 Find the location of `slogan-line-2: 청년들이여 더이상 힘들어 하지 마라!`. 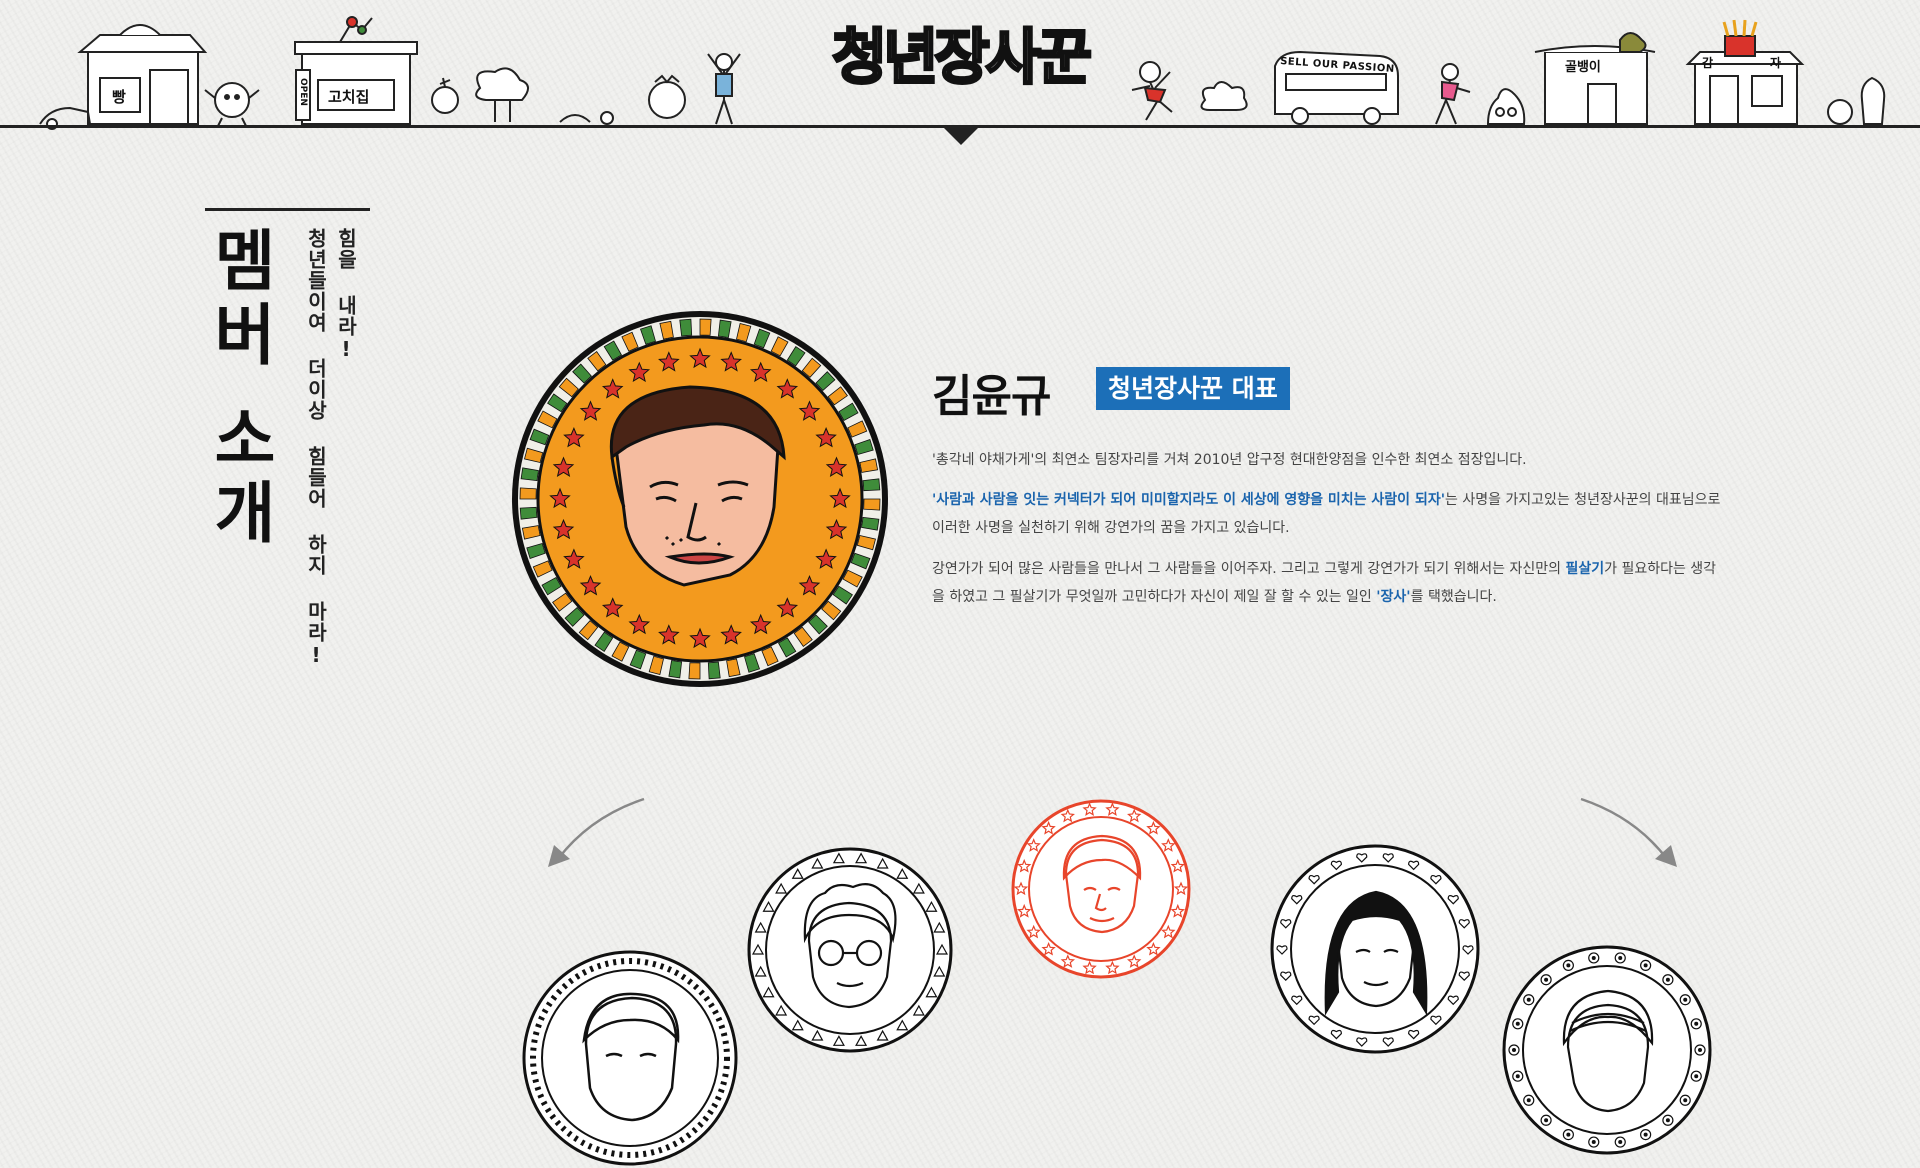

slogan-line-2: 청년들이여 더이상 힘들어 하지 마라! is located at coordinates (316, 448).